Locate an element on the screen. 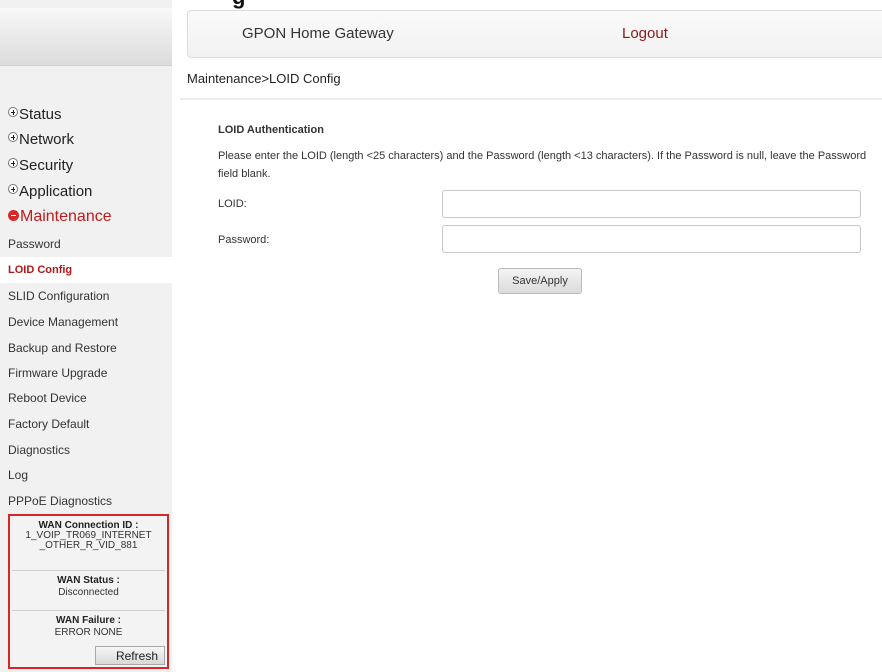  wan-connection-id-value-line2: _OTHER_R_VID_881 is located at coordinates (88, 545).